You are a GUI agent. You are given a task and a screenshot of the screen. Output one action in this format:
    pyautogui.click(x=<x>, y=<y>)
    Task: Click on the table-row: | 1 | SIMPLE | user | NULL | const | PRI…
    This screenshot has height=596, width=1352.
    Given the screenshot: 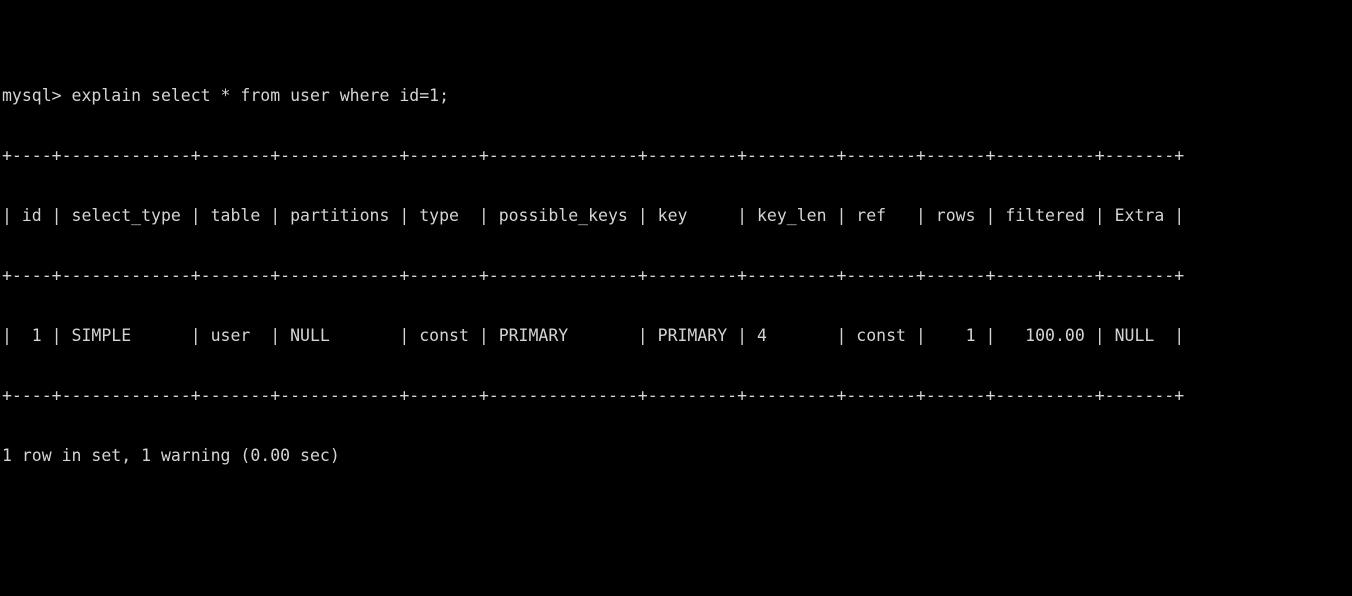 What is the action you would take?
    pyautogui.click(x=593, y=335)
    